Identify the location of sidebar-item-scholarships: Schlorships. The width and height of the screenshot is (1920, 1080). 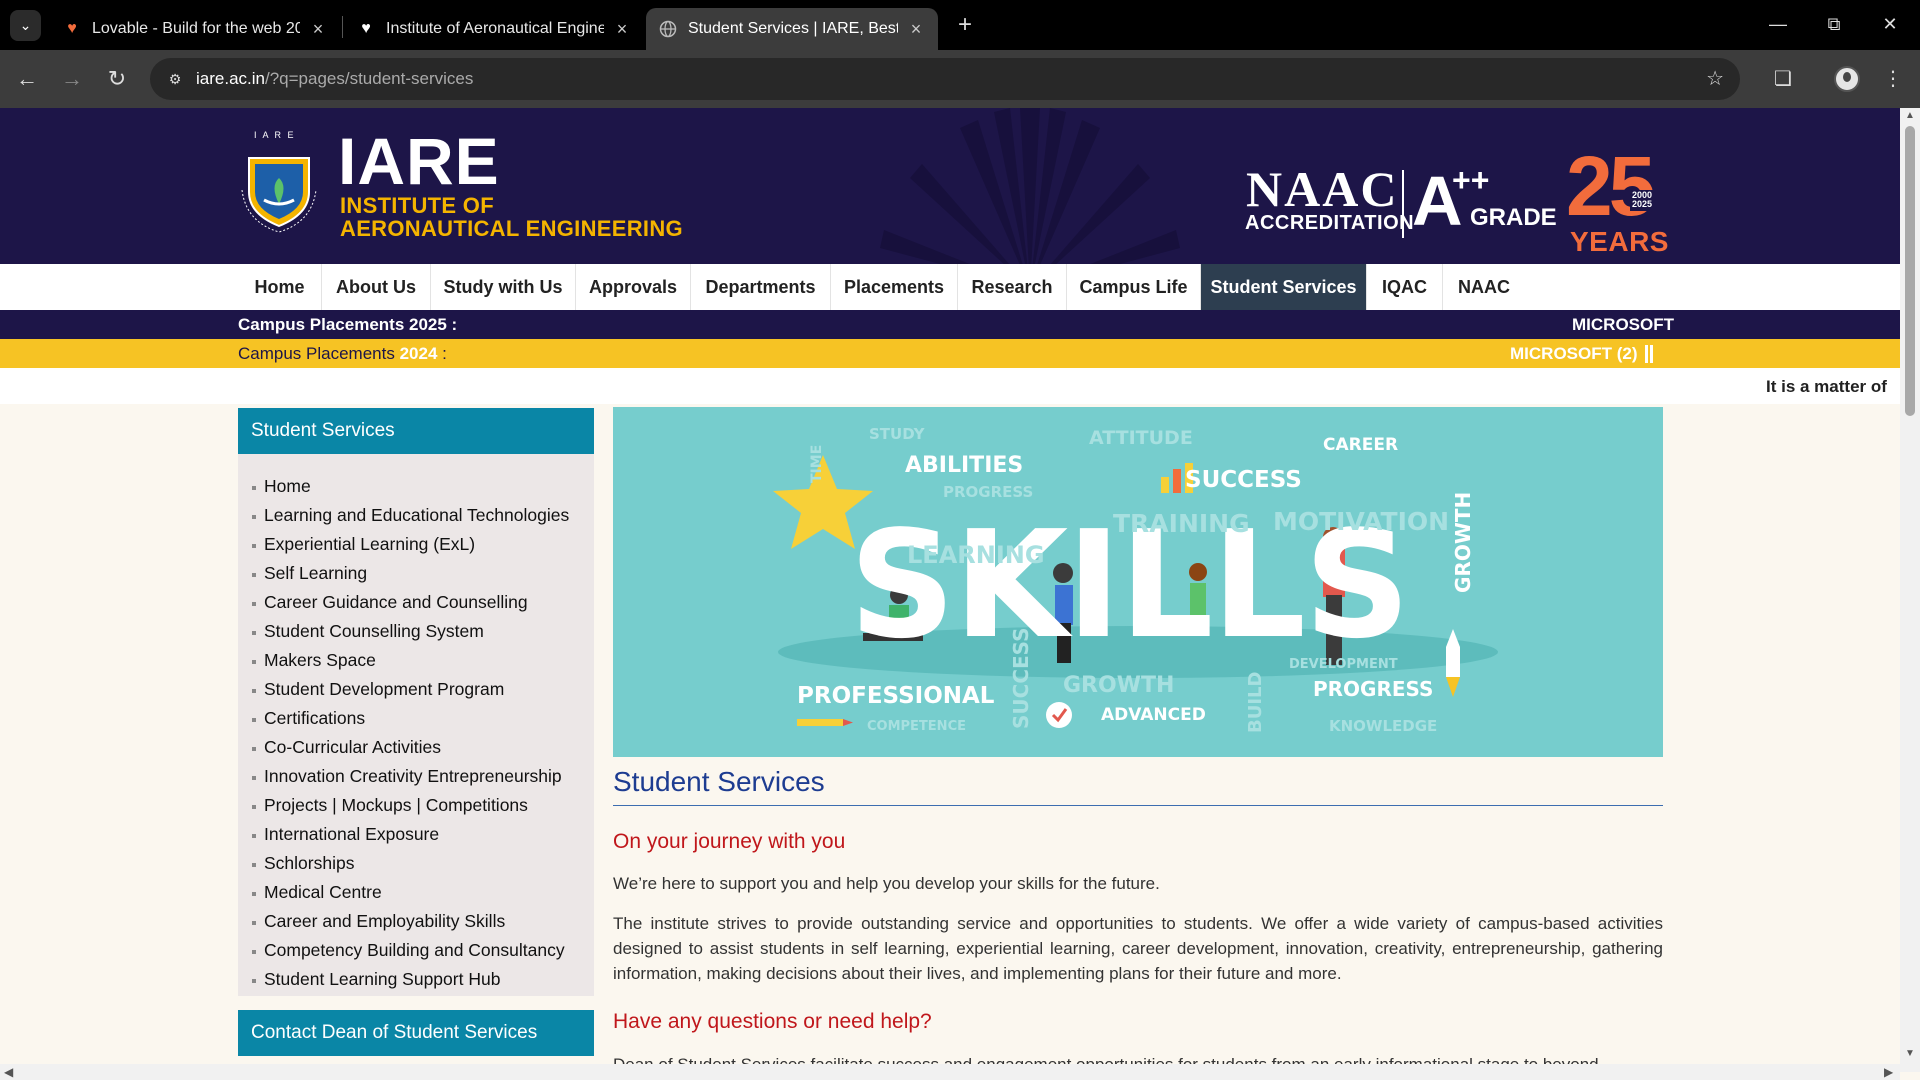
(422, 863).